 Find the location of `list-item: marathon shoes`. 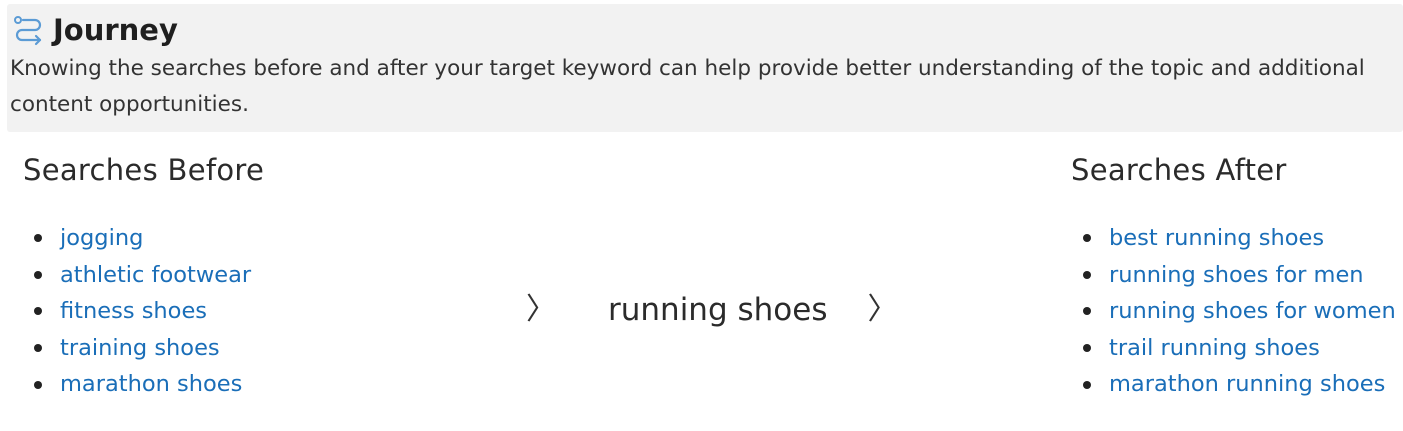

list-item: marathon shoes is located at coordinates (142, 384).